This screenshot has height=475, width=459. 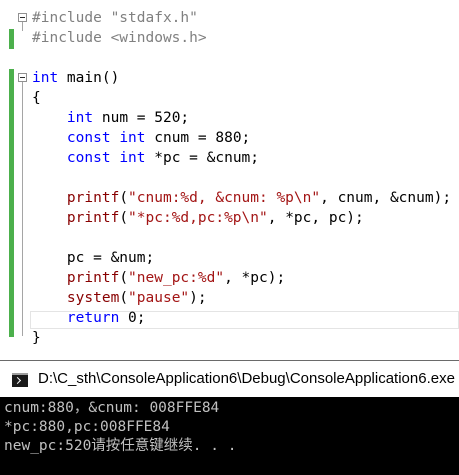 I want to click on code-text: int num = 520;, so click(x=110, y=118).